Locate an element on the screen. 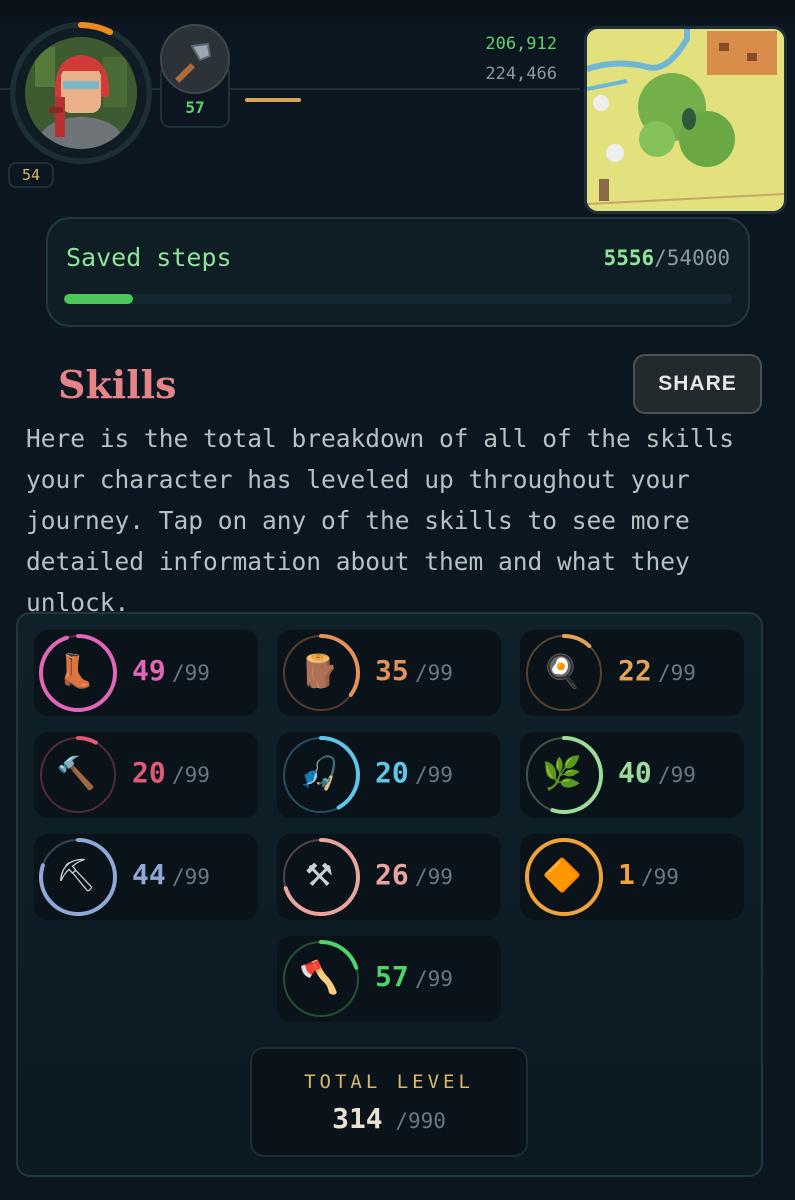 This screenshot has height=1200, width=795. anvil-icon: ⚒ is located at coordinates (319, 875).